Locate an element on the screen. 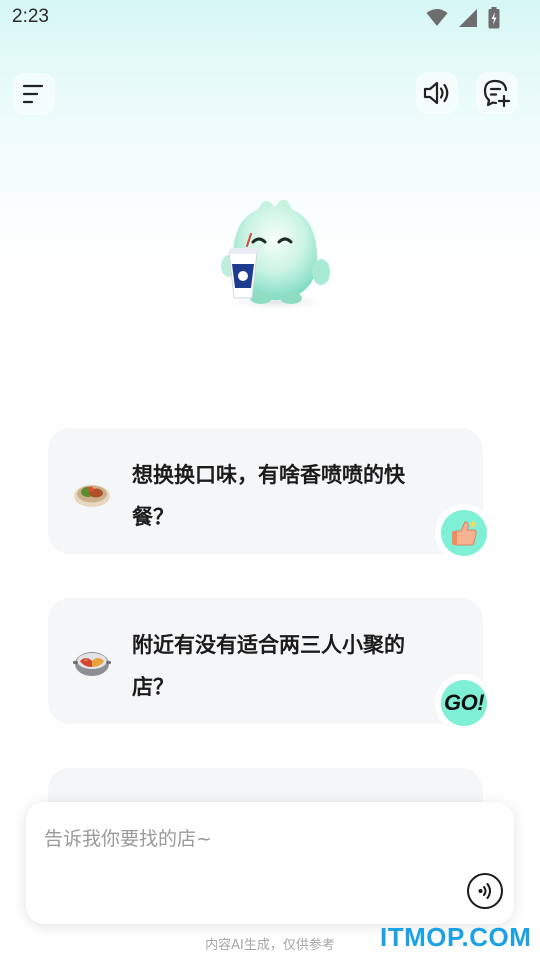 The image size is (540, 960). thumbs-up-icon is located at coordinates (464, 533).